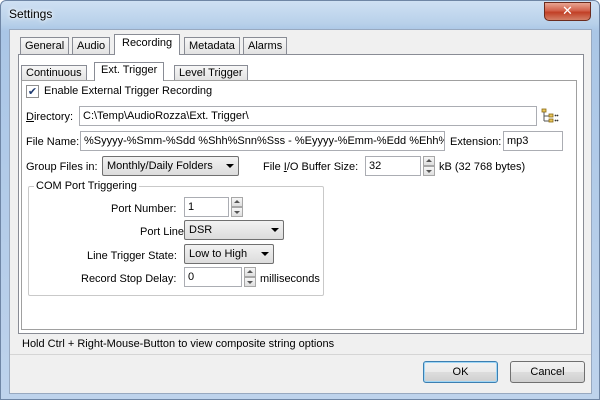 The image size is (600, 400). I want to click on line-trigger-state-select: Low to High, so click(229, 254).